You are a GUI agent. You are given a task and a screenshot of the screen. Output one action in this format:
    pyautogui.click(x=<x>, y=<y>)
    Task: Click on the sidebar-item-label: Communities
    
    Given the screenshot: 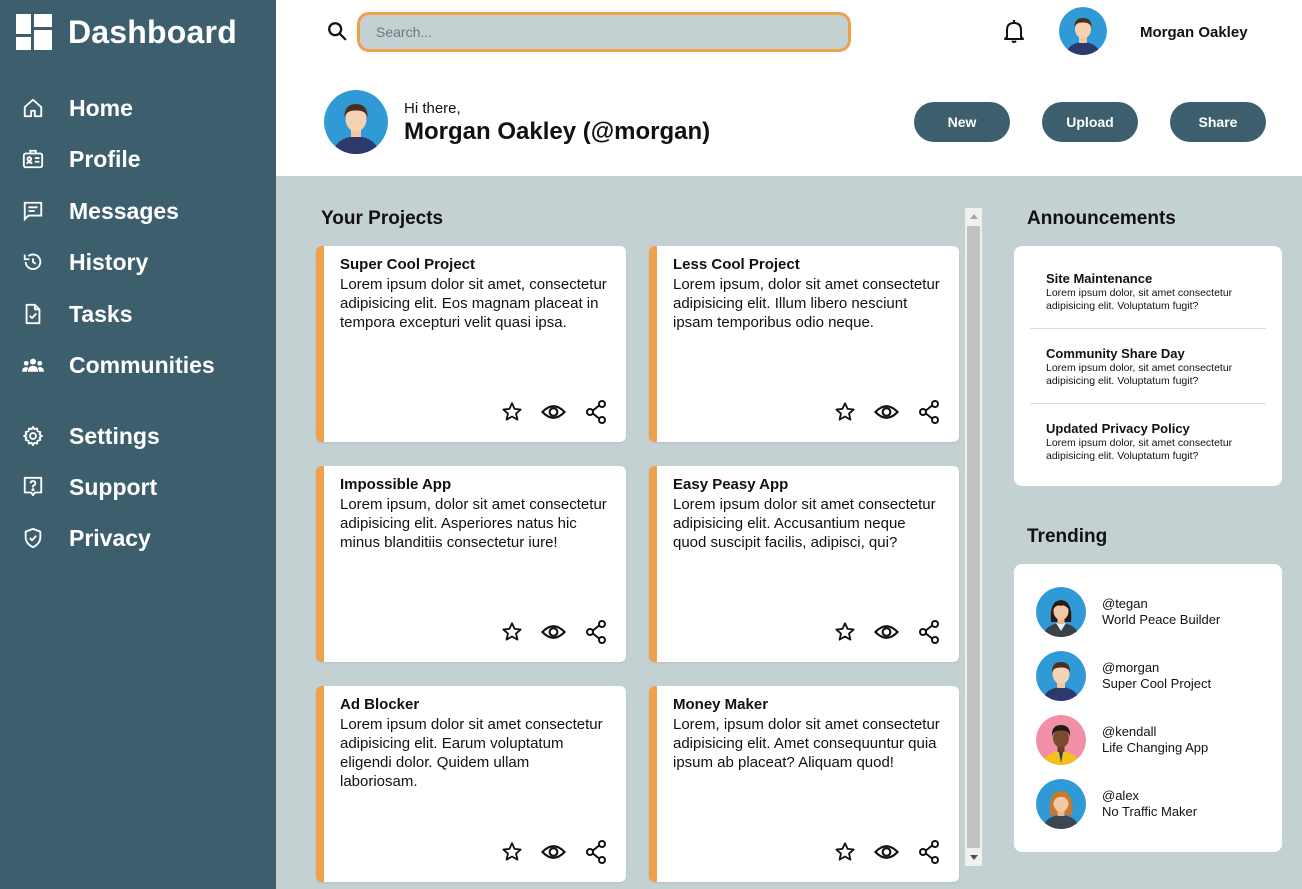 What is the action you would take?
    pyautogui.click(x=142, y=364)
    